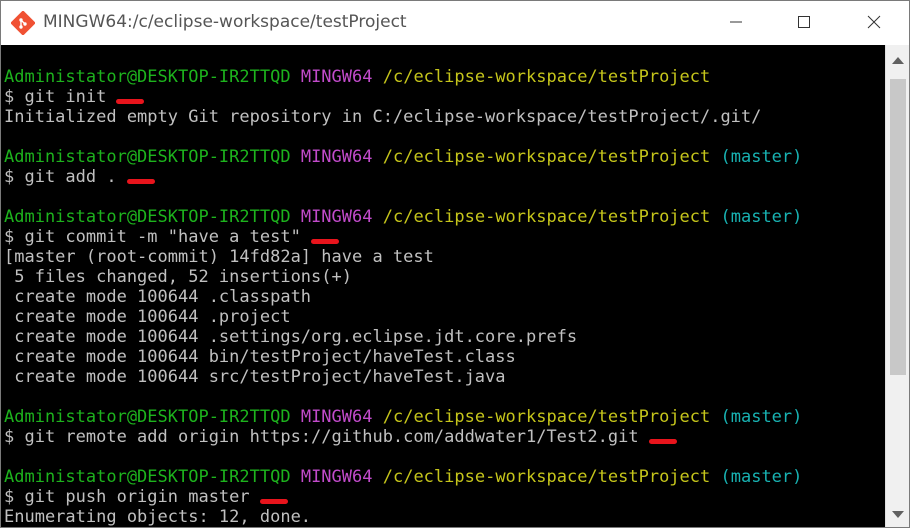 This screenshot has height=528, width=910. What do you see at coordinates (158, 517) in the screenshot?
I see `output-line: Enumerating objects: 12, done.` at bounding box center [158, 517].